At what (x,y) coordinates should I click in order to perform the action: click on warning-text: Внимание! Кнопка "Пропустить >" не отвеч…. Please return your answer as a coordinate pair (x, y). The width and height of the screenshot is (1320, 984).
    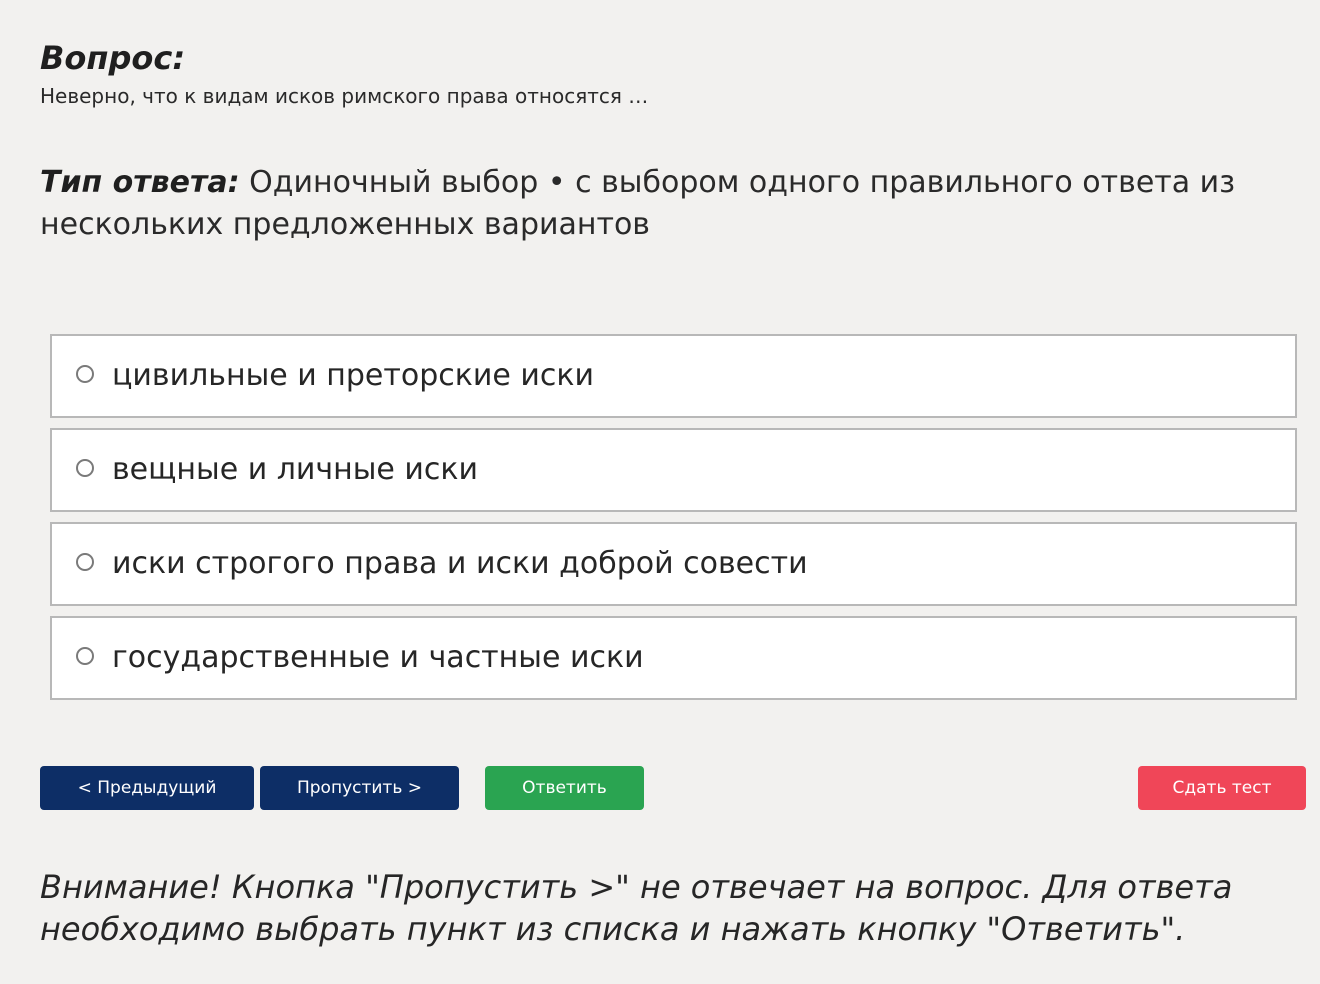
    Looking at the image, I should click on (636, 908).